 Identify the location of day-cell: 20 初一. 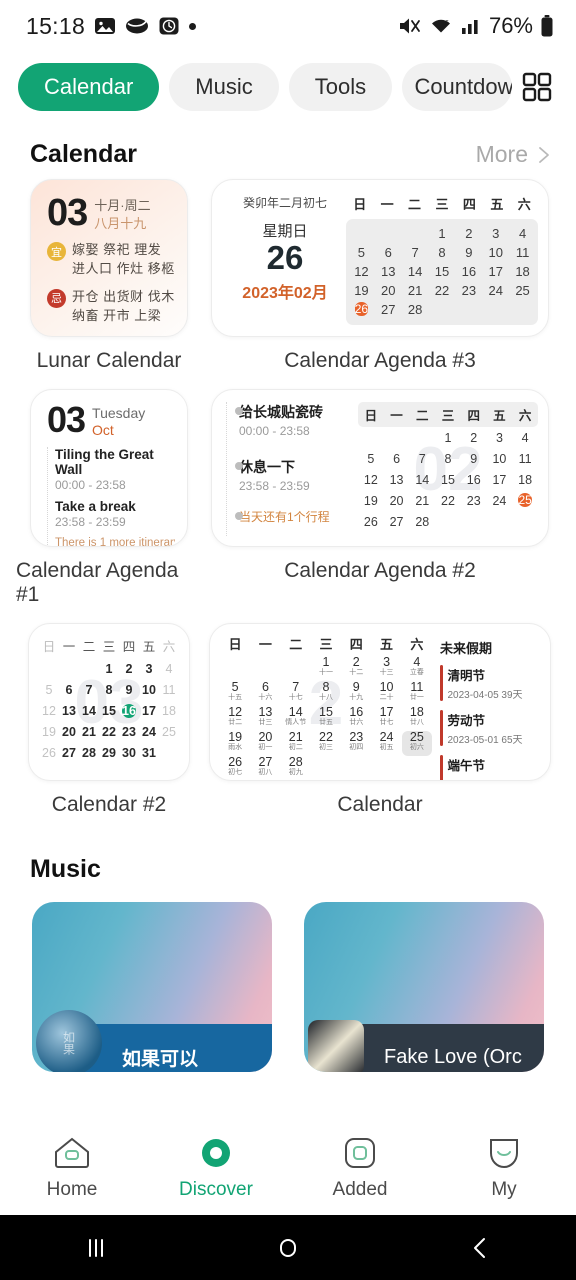
(265, 743).